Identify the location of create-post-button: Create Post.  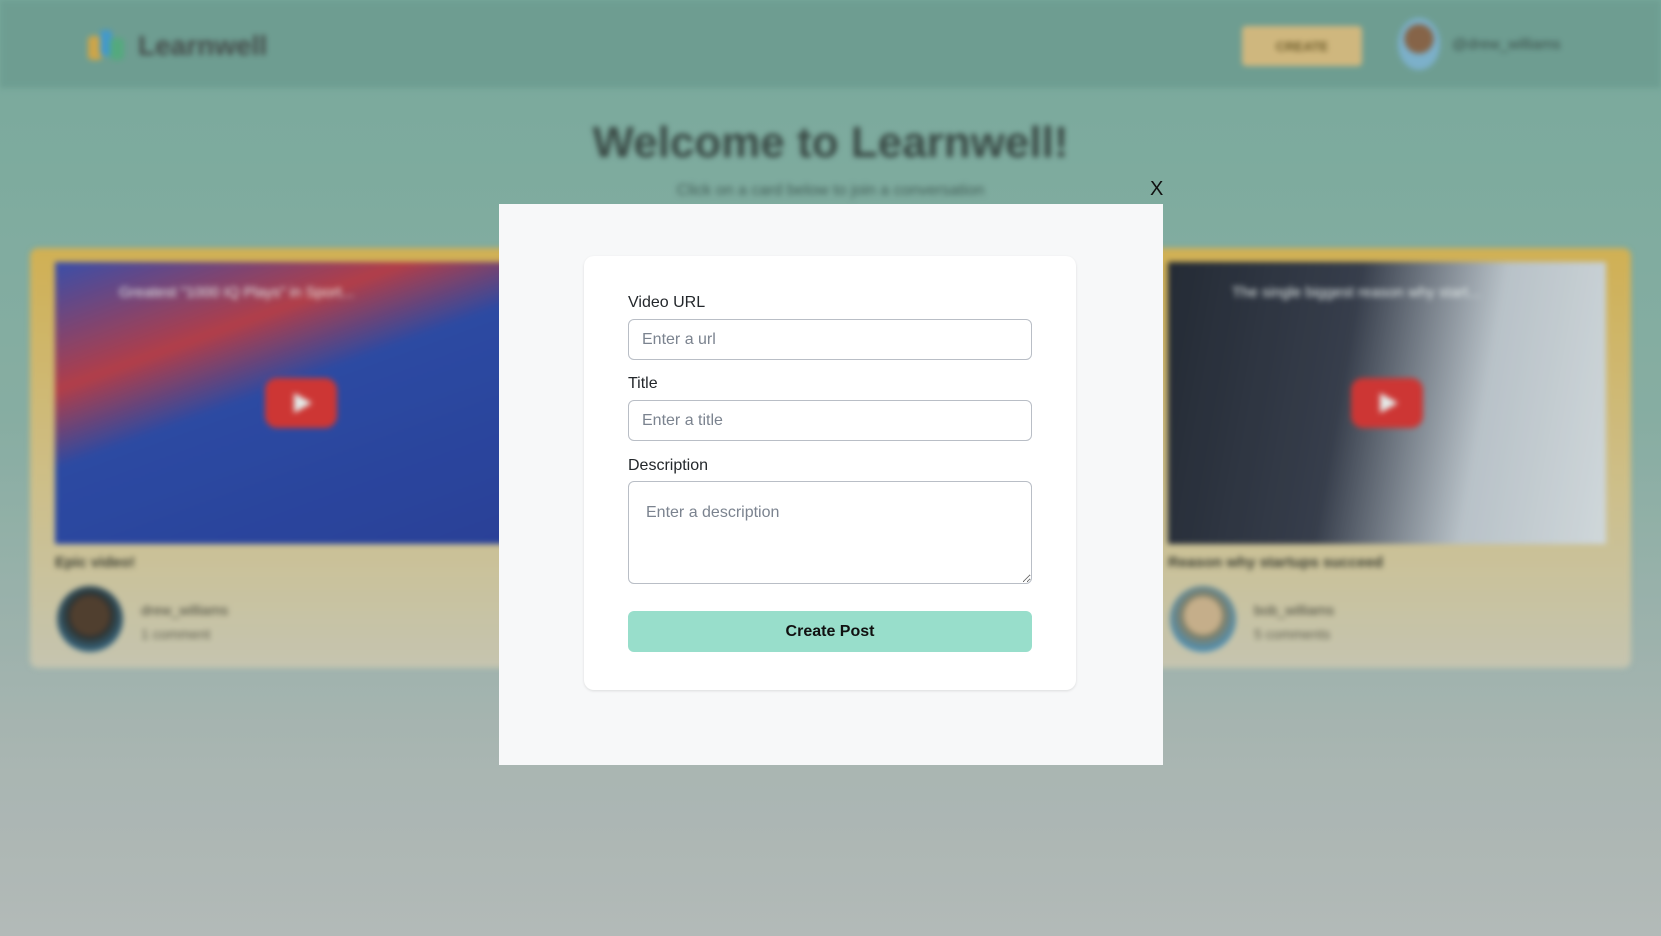
(830, 631).